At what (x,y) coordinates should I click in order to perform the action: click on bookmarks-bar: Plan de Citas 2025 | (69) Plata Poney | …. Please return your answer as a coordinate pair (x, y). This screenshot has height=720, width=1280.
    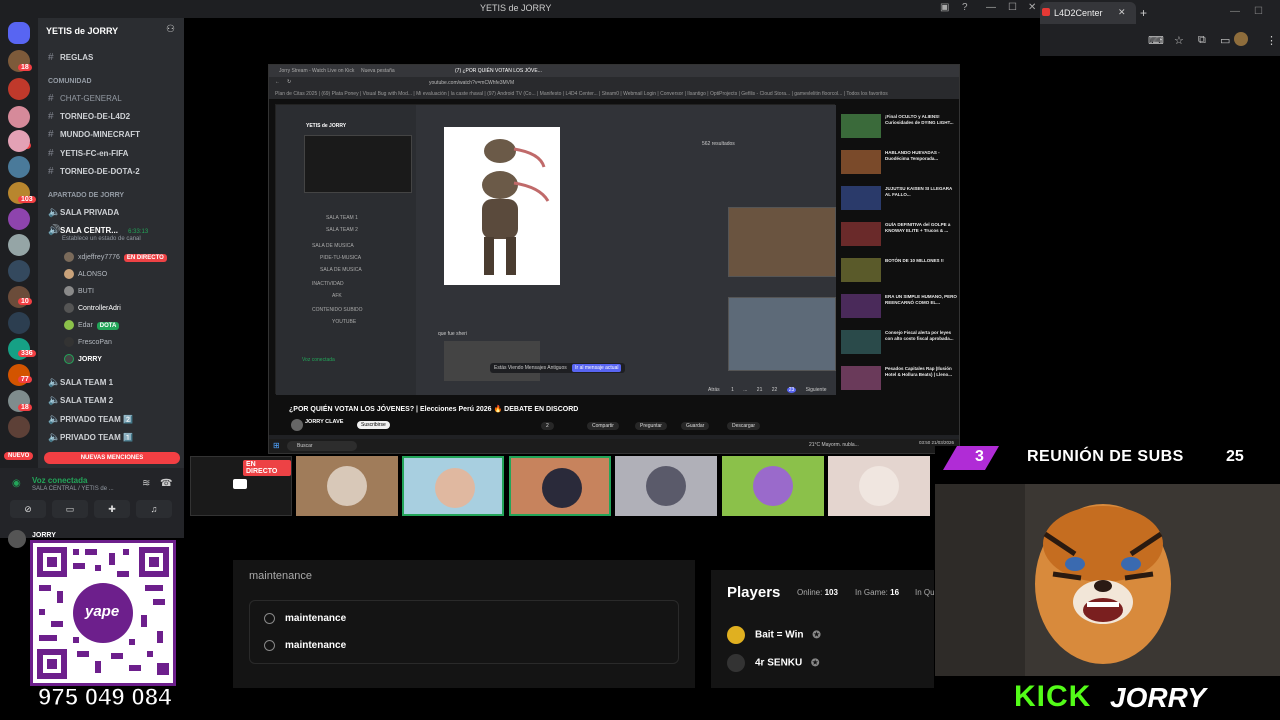
    Looking at the image, I should click on (614, 94).